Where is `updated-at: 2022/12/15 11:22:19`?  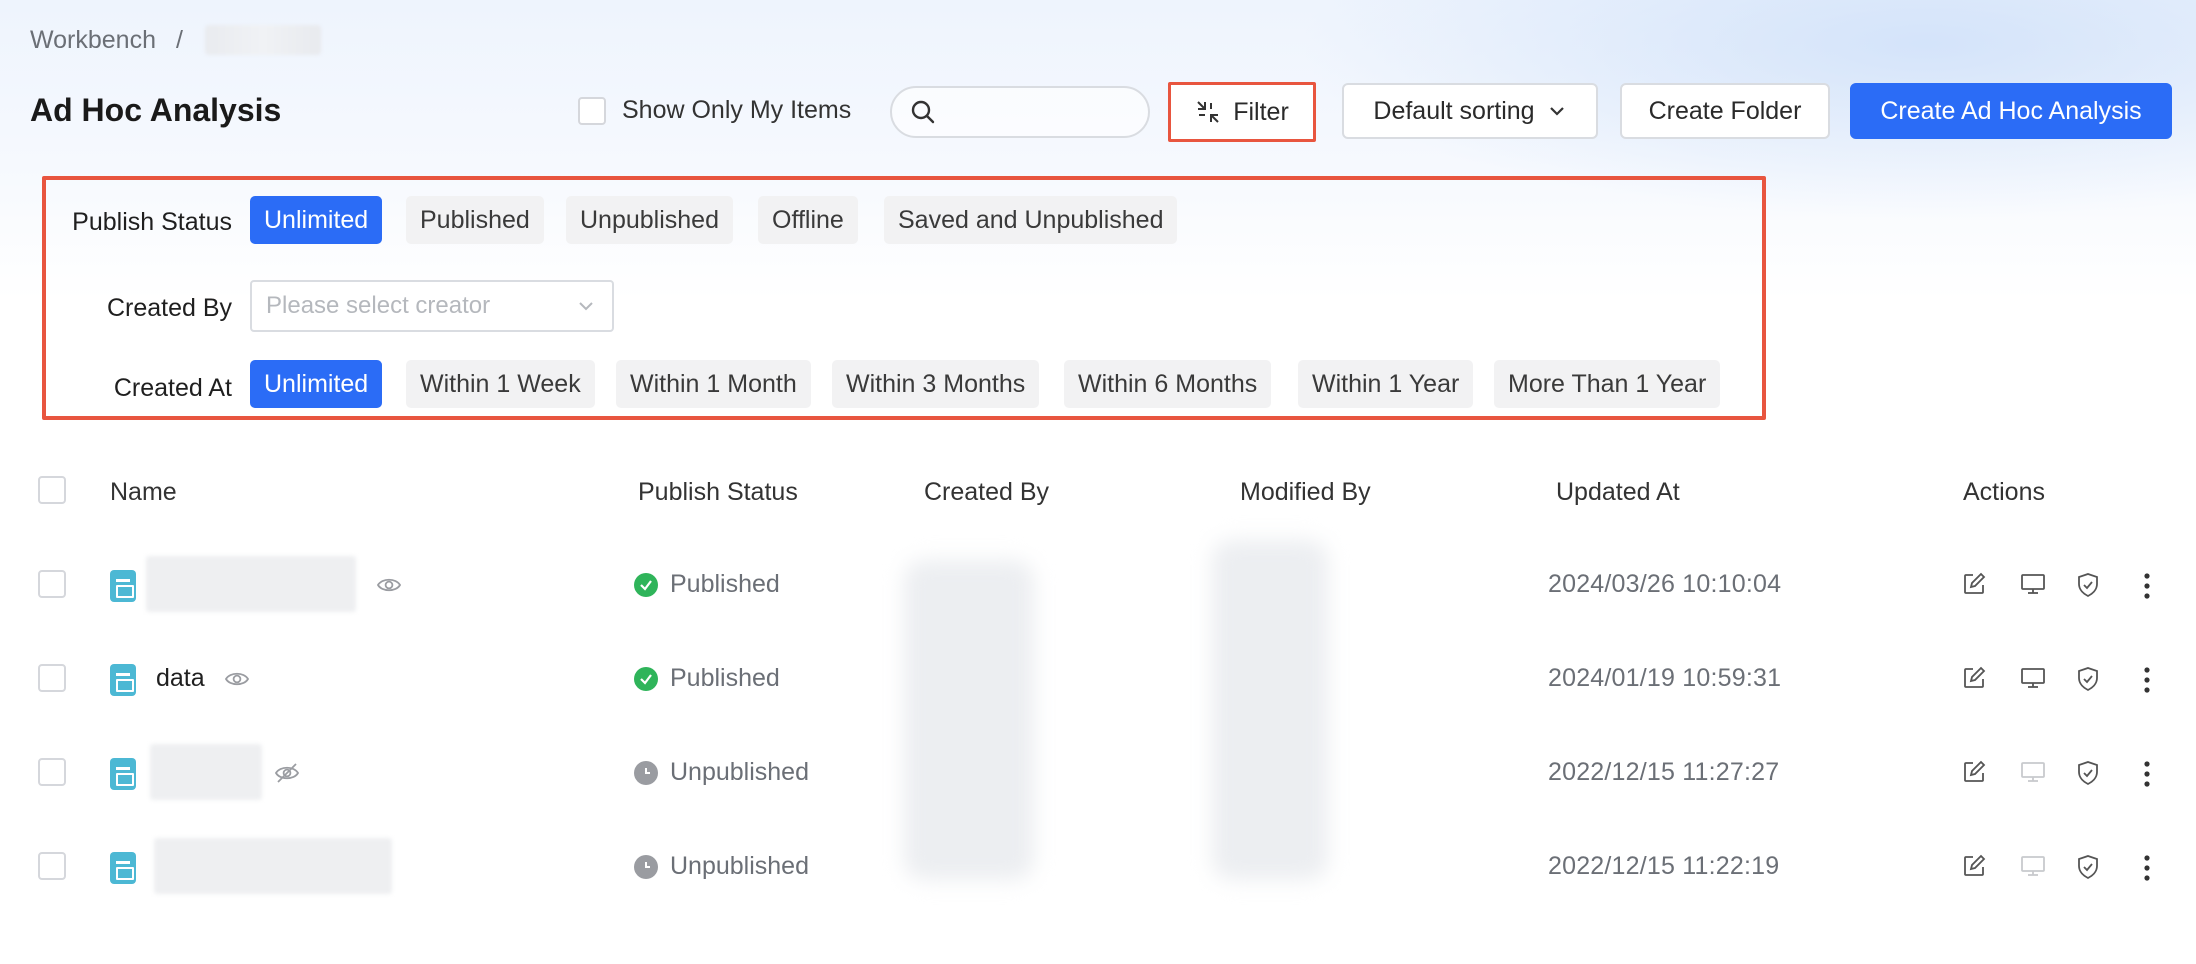
updated-at: 2022/12/15 11:22:19 is located at coordinates (1664, 866).